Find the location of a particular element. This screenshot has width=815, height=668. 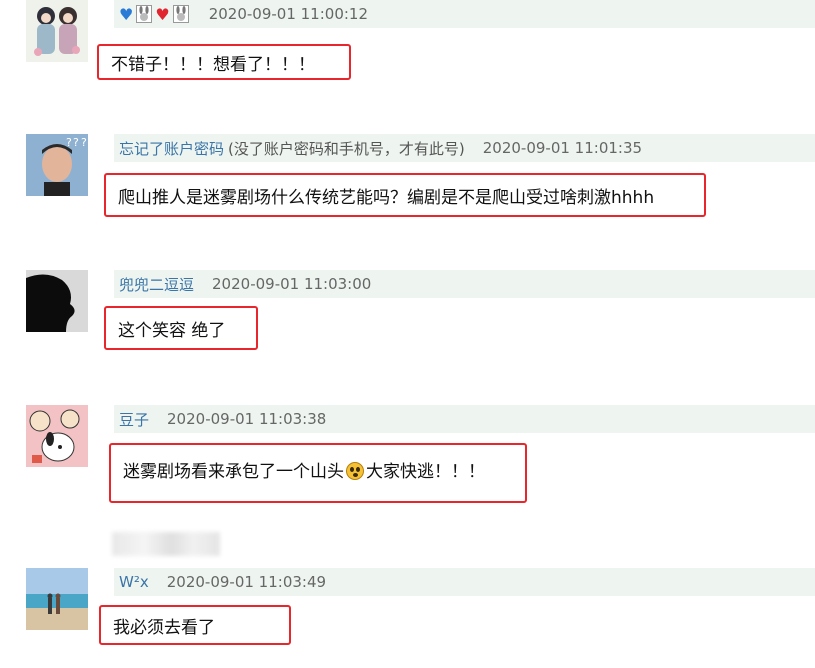

comment-text: 爬山推人是迷雾剧场什么传统艺能吗？编剧是不是爬山受过啥刺激hhhh is located at coordinates (386, 197).